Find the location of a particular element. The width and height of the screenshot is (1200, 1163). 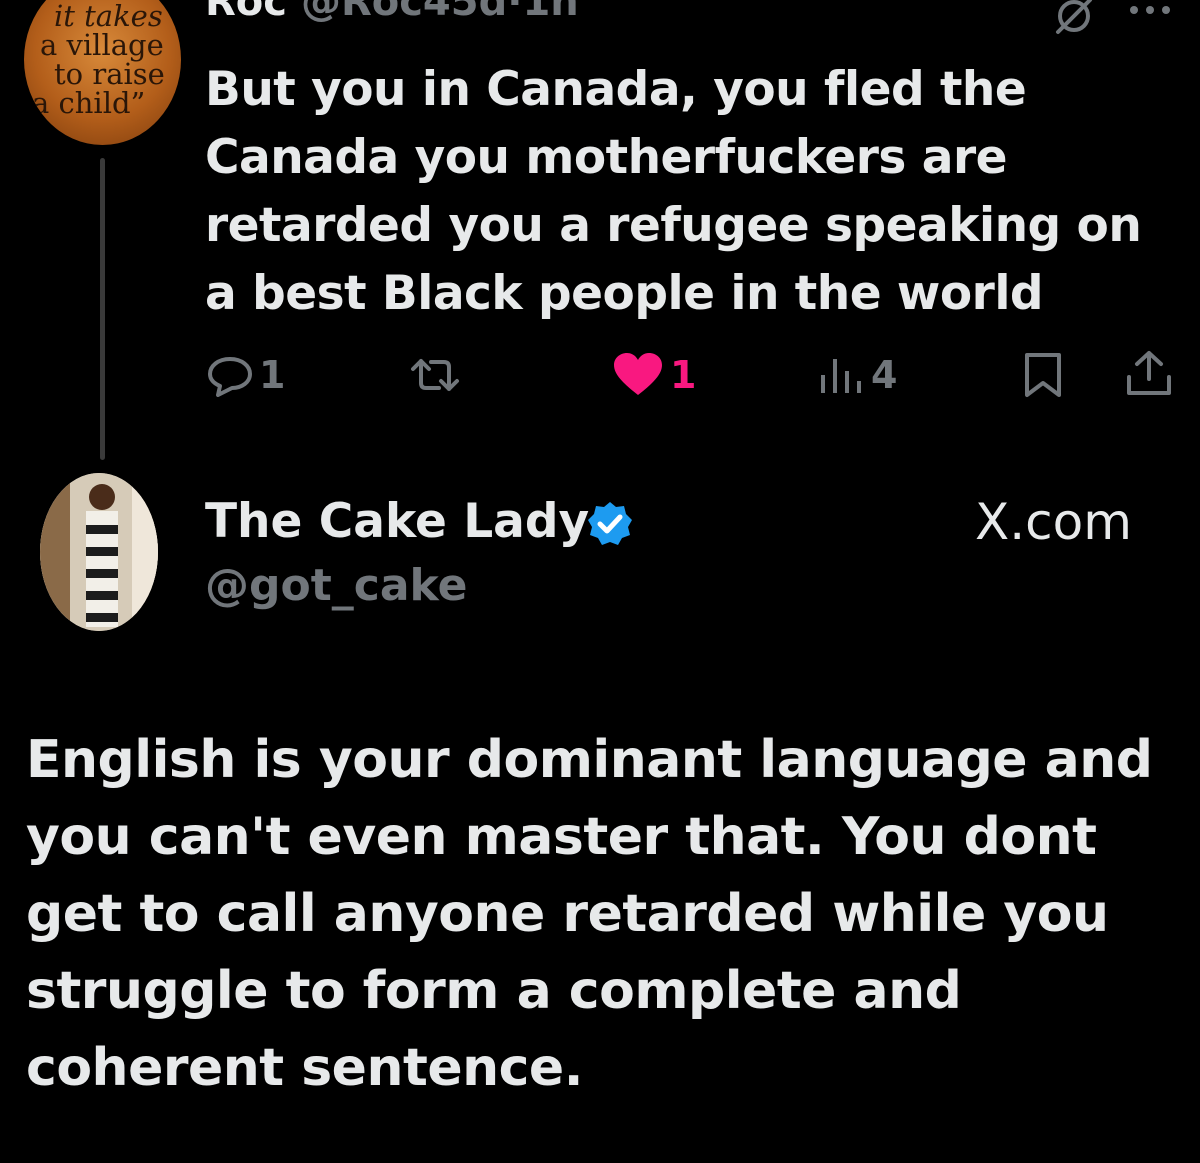

view-count: 4 is located at coordinates (884, 375).